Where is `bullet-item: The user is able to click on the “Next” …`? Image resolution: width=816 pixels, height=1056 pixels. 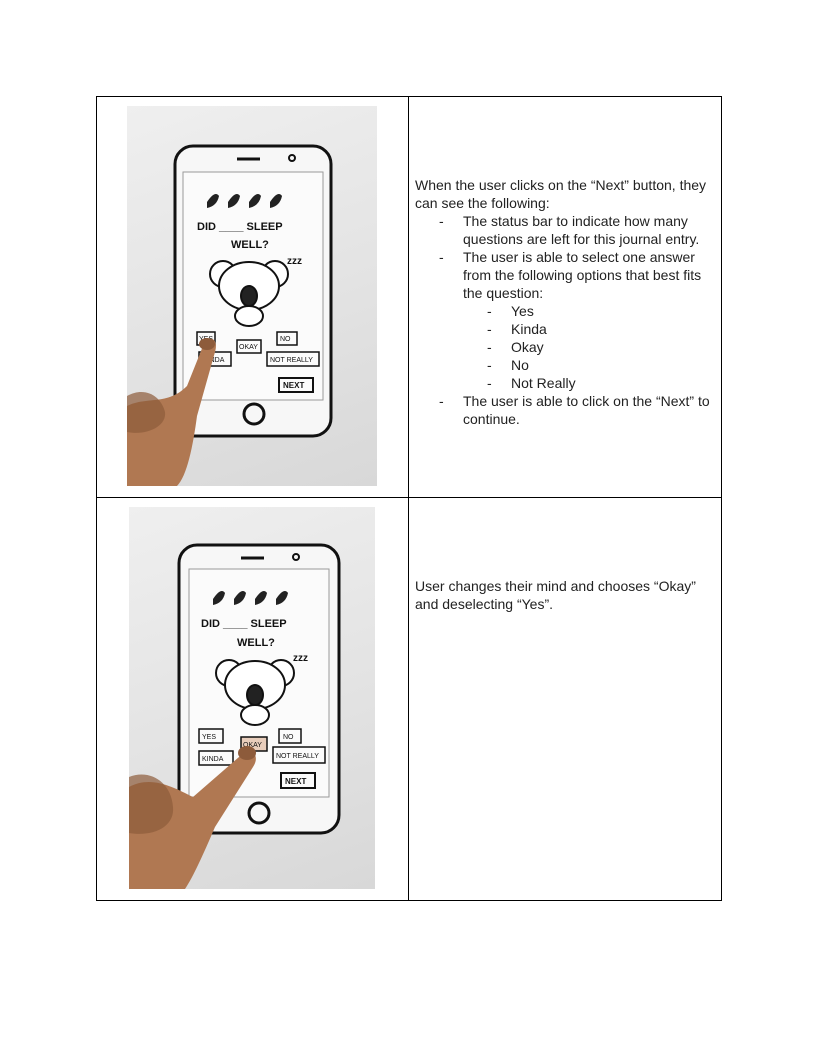 bullet-item: The user is able to click on the “Next” … is located at coordinates (565, 410).